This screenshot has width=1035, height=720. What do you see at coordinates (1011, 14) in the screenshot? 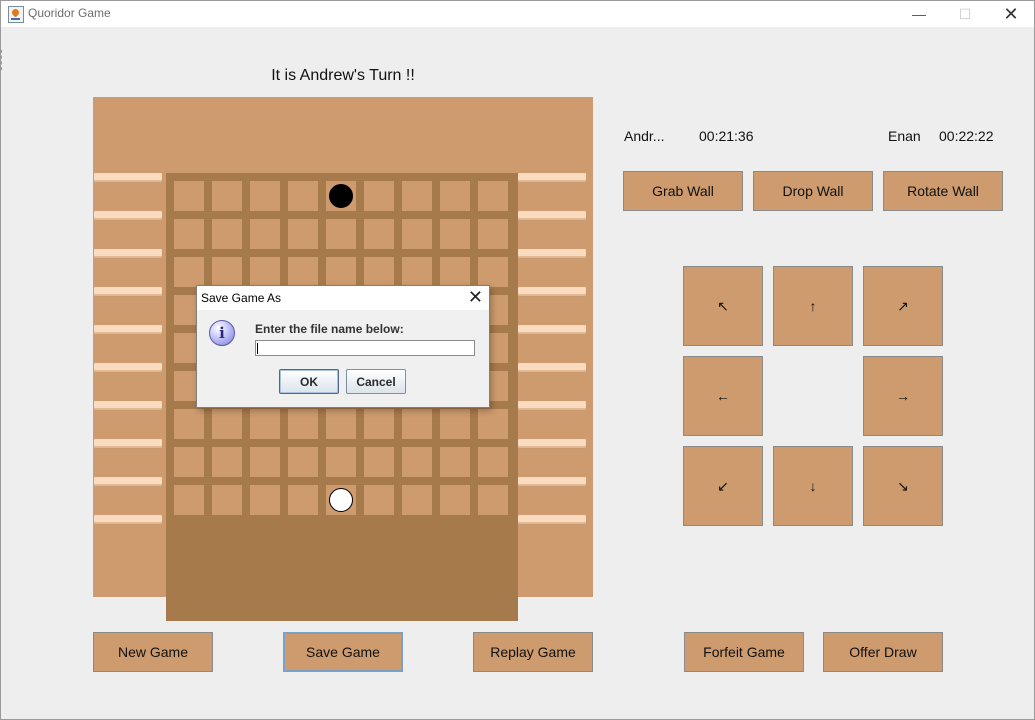
I see `close-window-button: ✕` at bounding box center [1011, 14].